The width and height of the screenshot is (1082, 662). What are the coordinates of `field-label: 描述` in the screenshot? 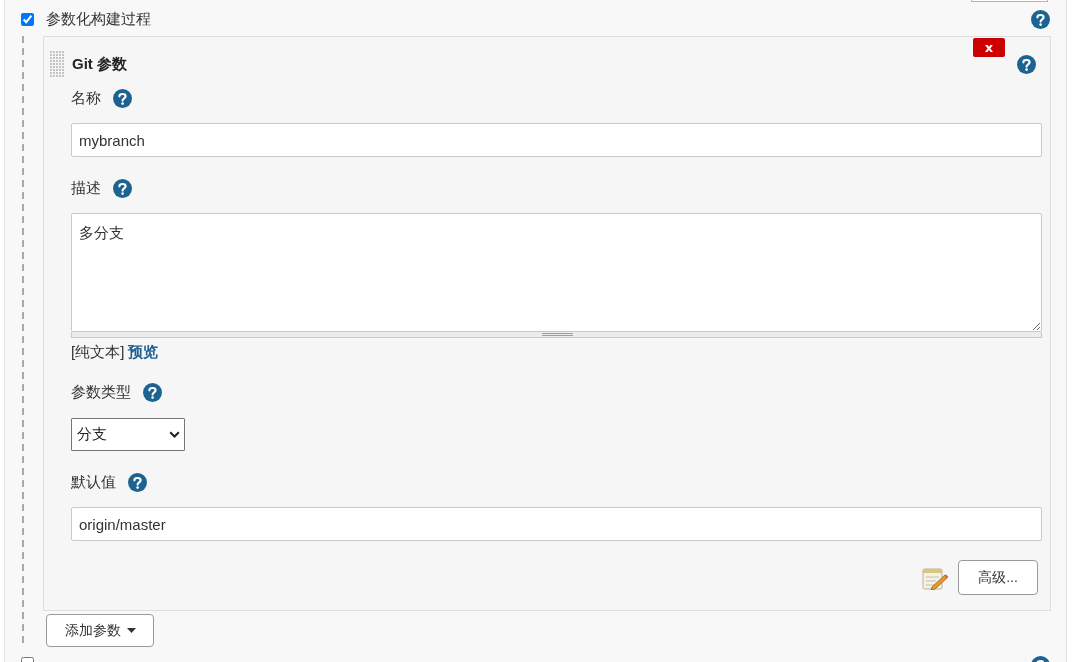 It's located at (86, 188).